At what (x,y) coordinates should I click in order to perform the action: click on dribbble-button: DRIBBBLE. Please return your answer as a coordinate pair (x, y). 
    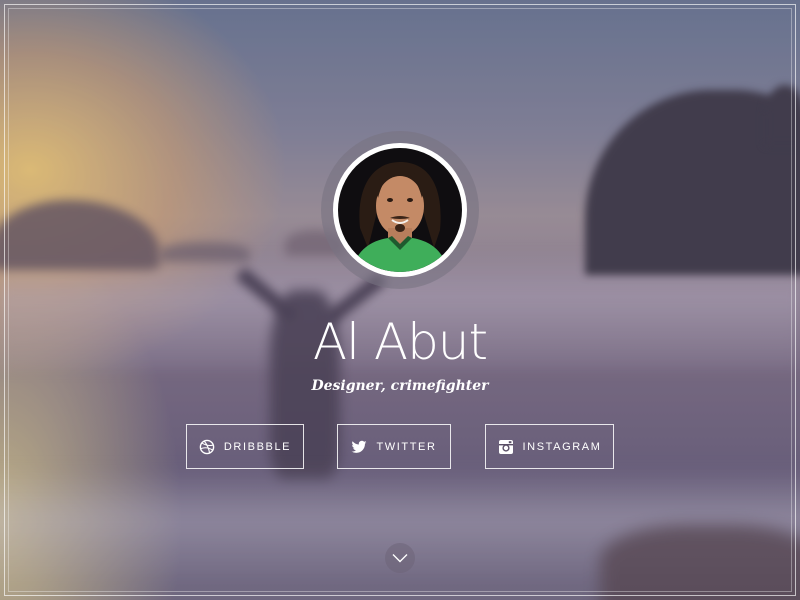
    Looking at the image, I should click on (245, 446).